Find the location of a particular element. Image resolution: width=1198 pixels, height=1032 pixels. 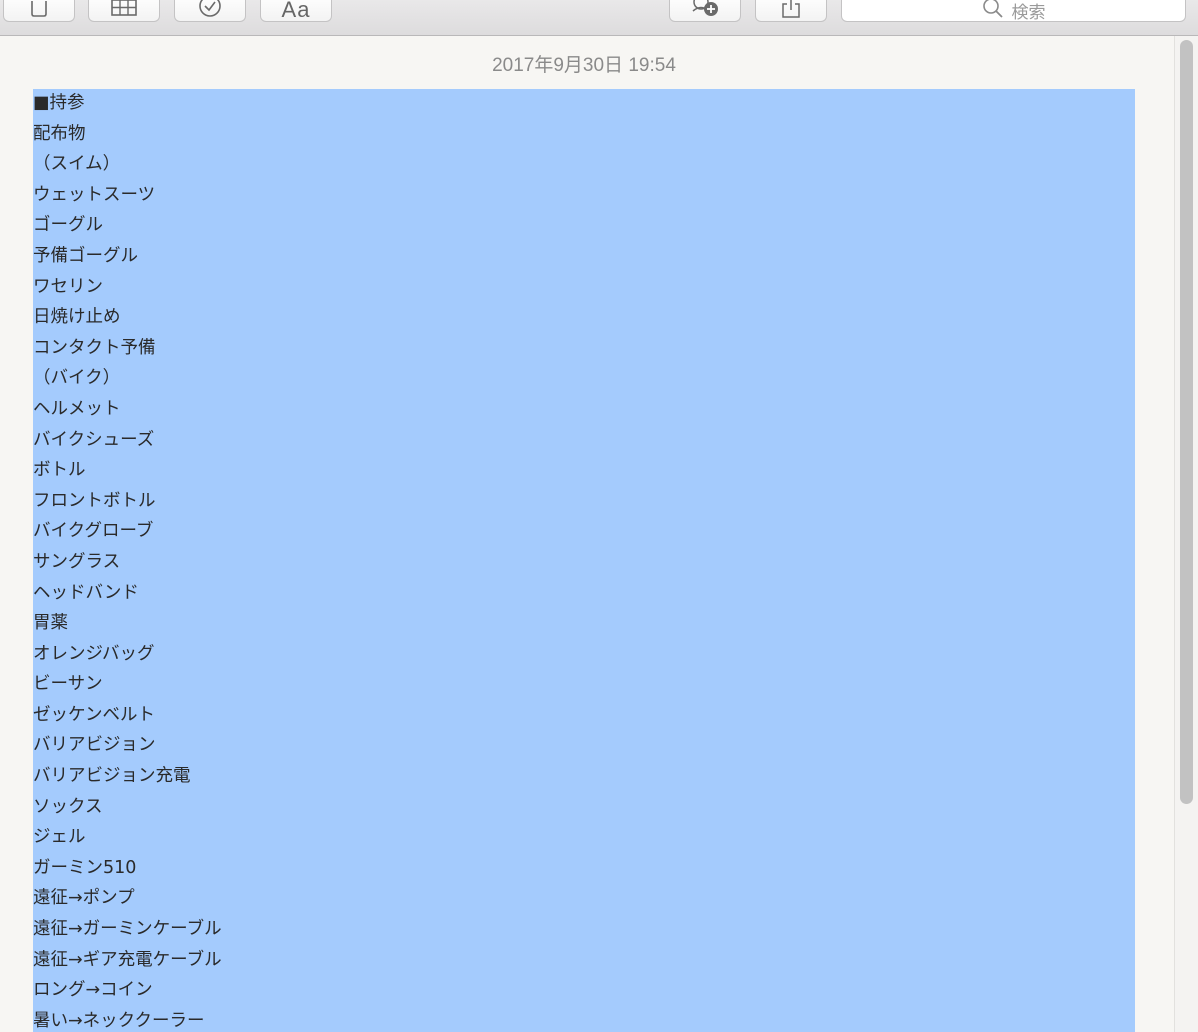

note-line: ヘッドバンド is located at coordinates (128, 595).